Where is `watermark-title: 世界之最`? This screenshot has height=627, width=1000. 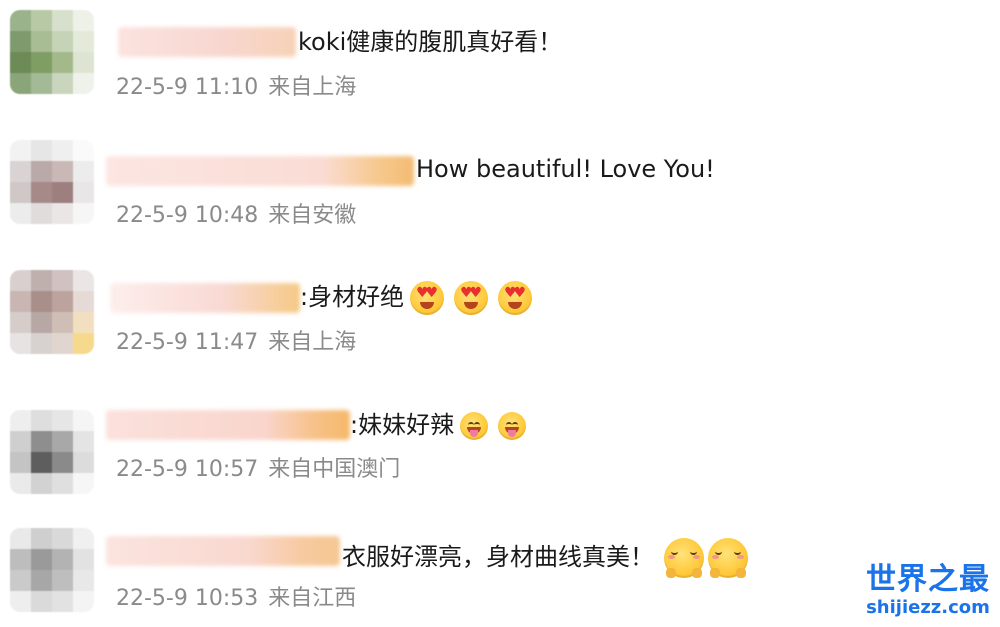 watermark-title: 世界之最 is located at coordinates (928, 579).